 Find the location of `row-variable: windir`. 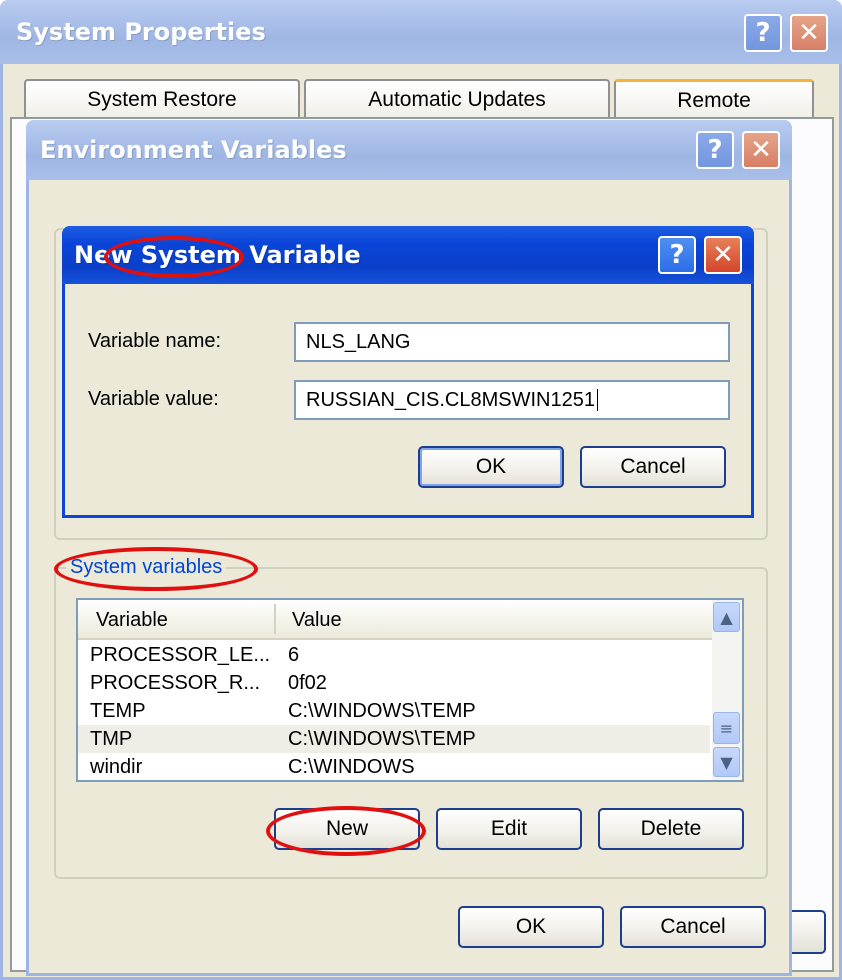

row-variable: windir is located at coordinates (116, 767).